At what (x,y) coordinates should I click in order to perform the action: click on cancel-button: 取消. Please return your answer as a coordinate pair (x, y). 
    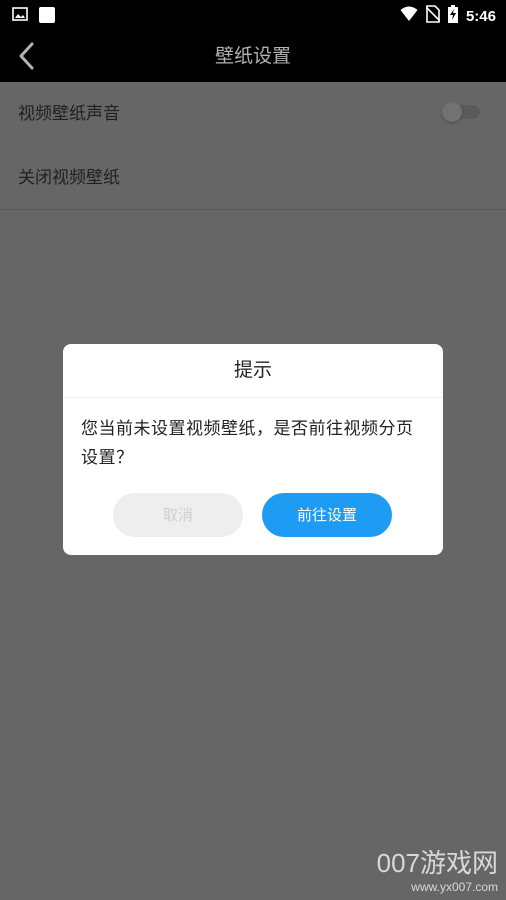
    Looking at the image, I should click on (178, 515).